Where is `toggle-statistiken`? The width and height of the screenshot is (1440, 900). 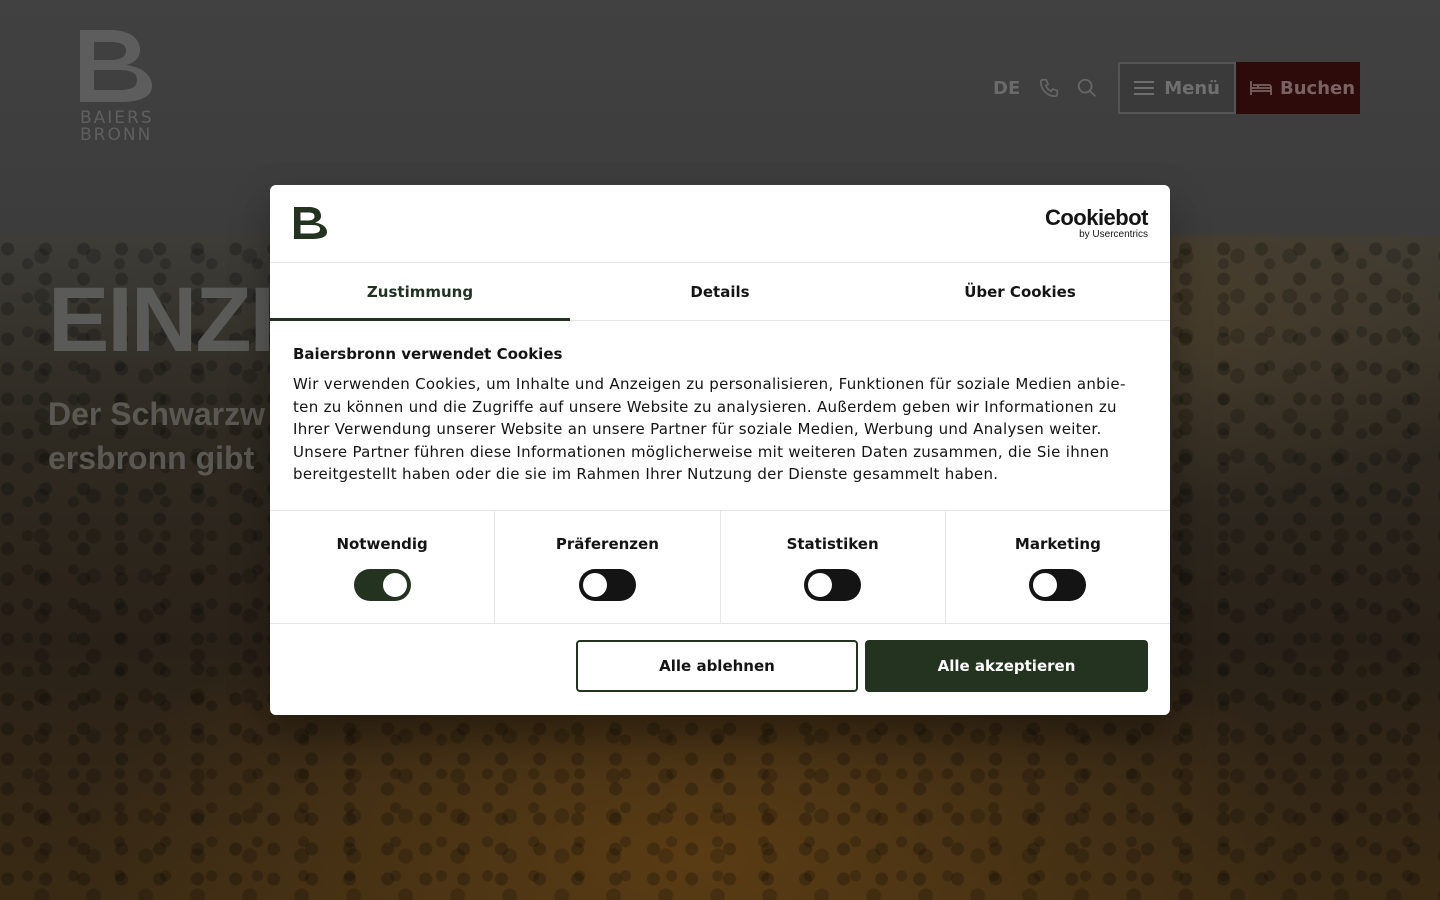
toggle-statistiken is located at coordinates (833, 585).